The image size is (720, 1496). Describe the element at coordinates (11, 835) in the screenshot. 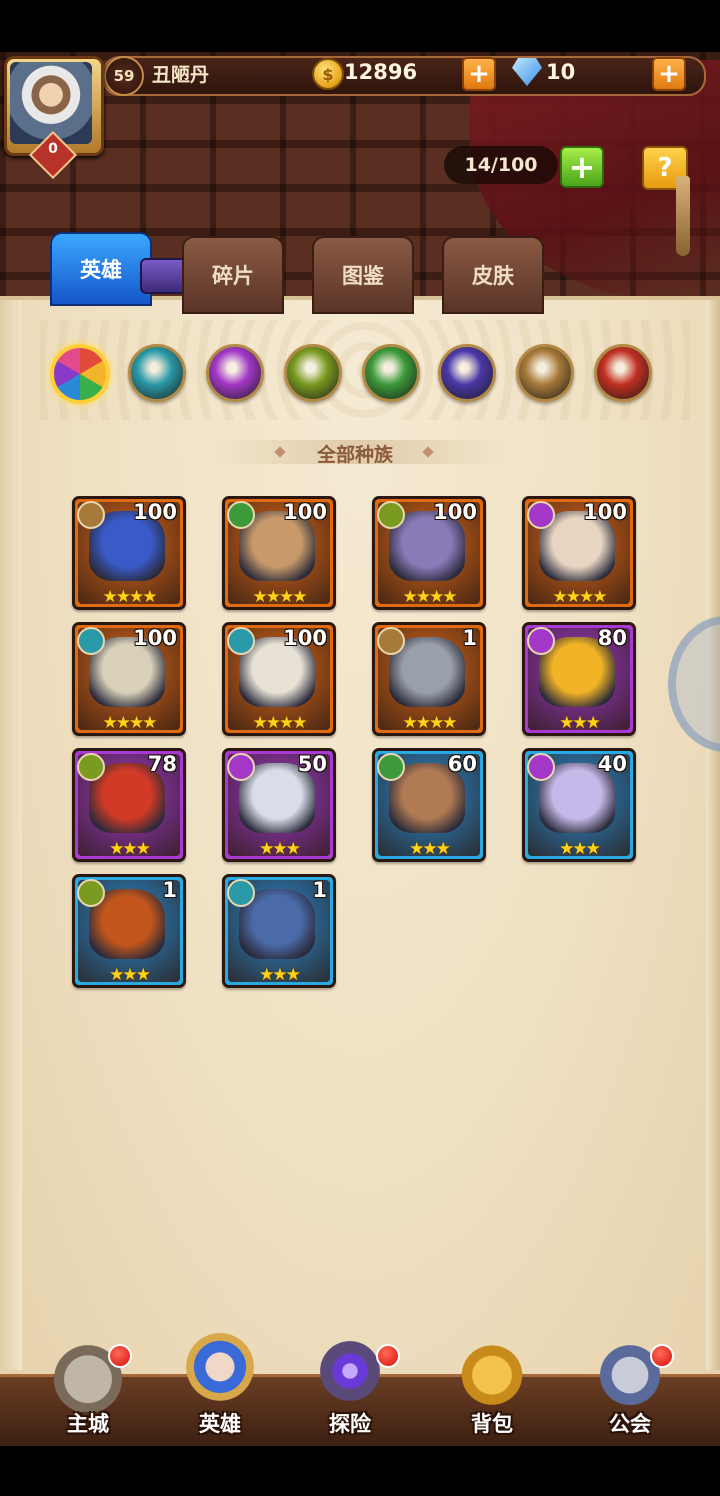

I see `panel-edge-left` at that location.